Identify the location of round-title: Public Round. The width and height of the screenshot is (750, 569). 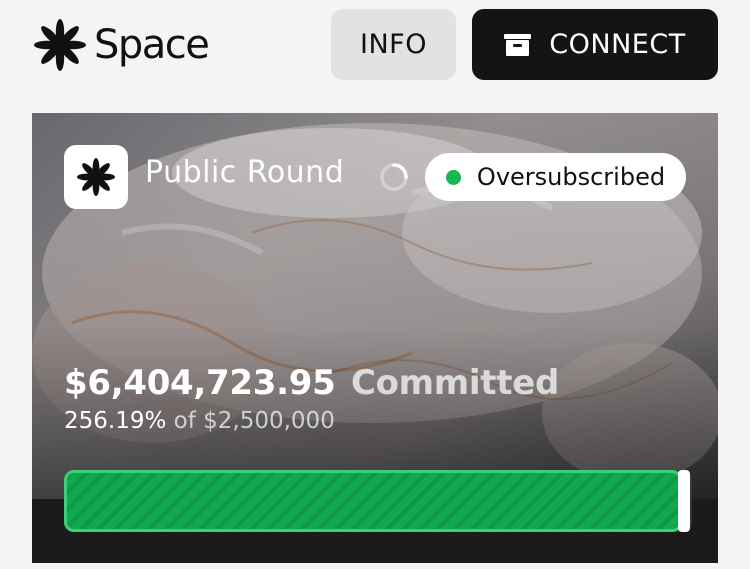
(245, 172).